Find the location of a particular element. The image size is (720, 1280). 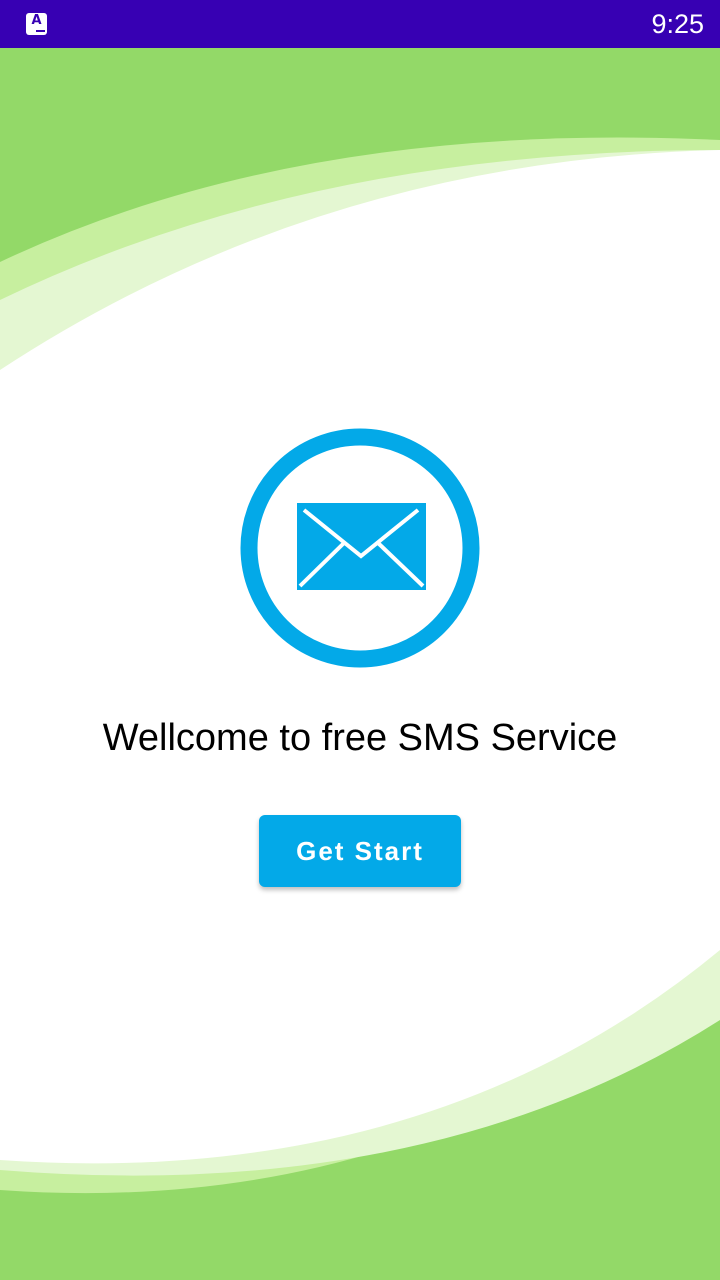

get-start-button: Get Start is located at coordinates (360, 851).